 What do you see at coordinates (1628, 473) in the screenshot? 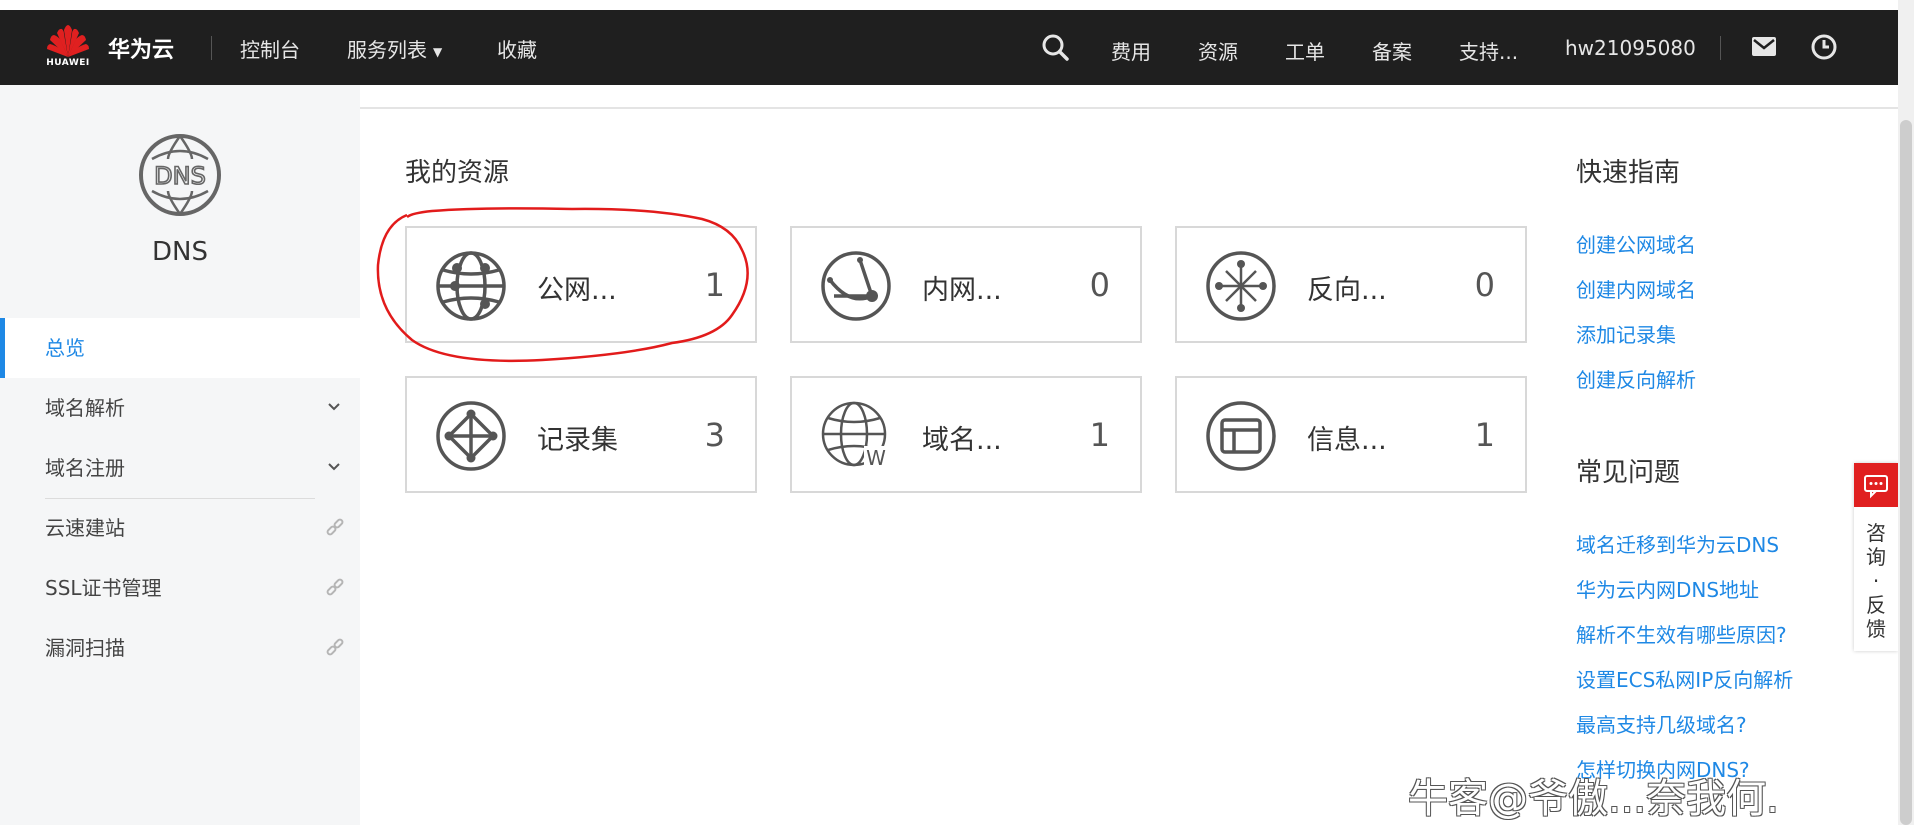
I see `faq-title: 常见问题` at bounding box center [1628, 473].